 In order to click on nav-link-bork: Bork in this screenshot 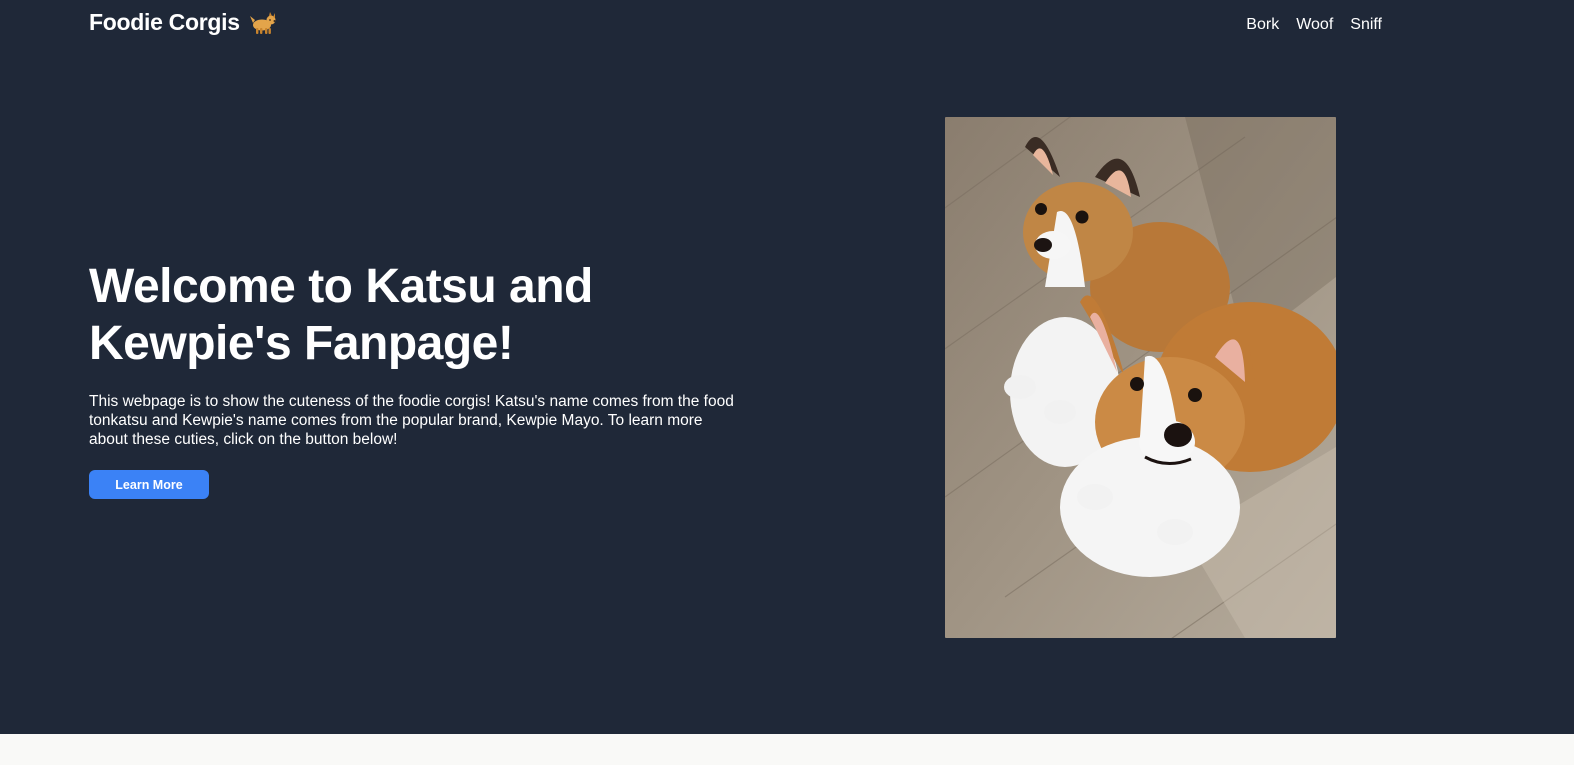, I will do `click(1262, 25)`.